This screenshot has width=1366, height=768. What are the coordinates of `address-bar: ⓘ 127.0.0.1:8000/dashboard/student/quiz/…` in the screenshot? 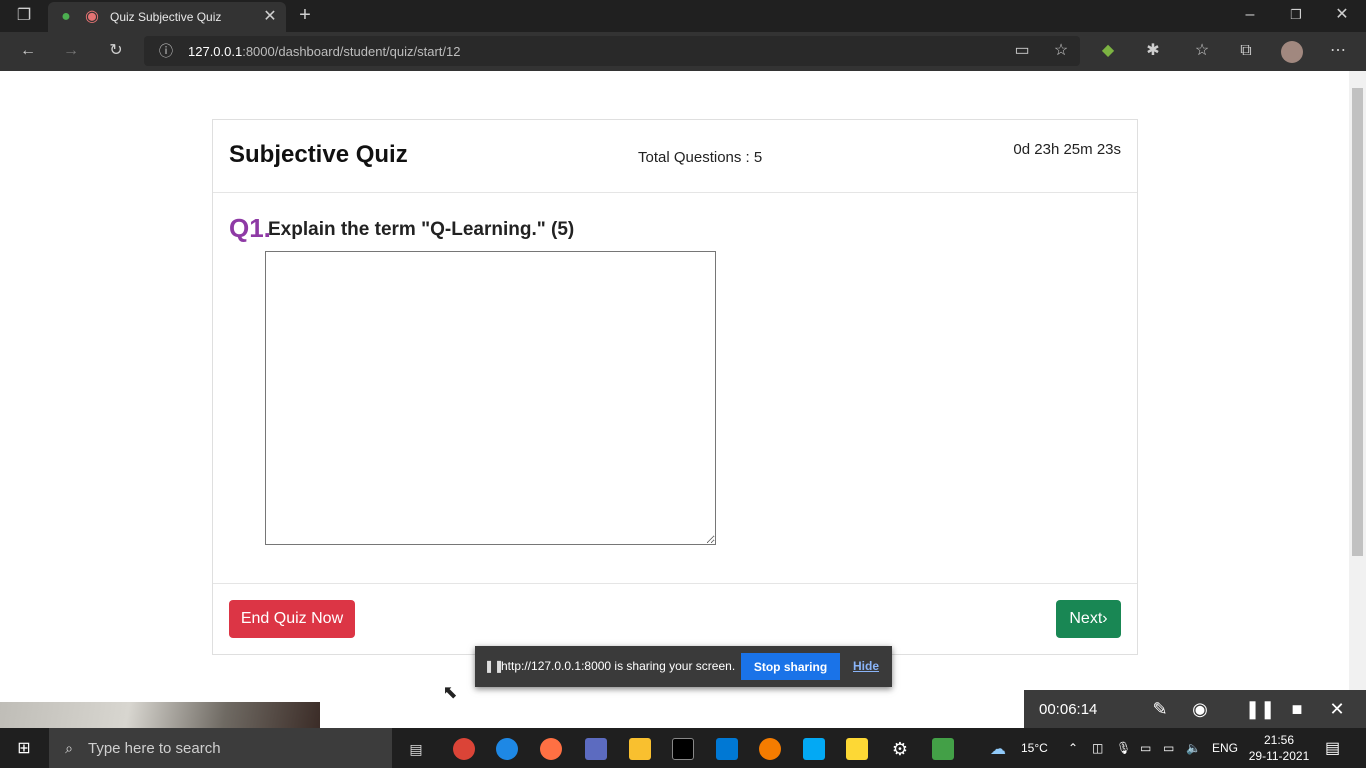 It's located at (612, 51).